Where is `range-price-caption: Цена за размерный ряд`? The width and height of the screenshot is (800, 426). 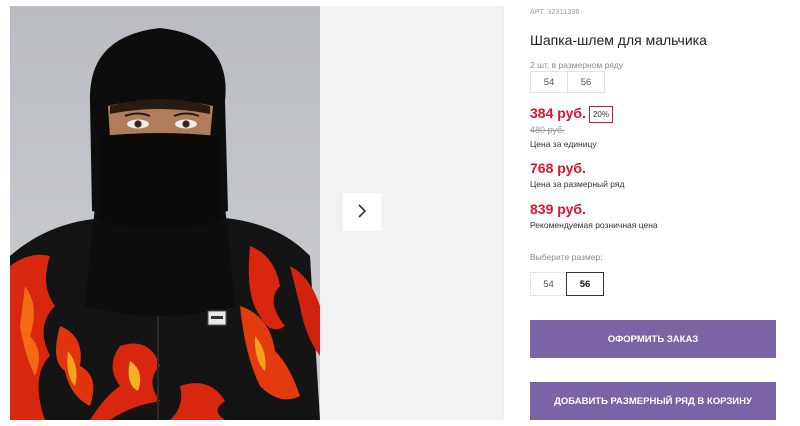 range-price-caption: Цена за размерный ряд is located at coordinates (577, 184).